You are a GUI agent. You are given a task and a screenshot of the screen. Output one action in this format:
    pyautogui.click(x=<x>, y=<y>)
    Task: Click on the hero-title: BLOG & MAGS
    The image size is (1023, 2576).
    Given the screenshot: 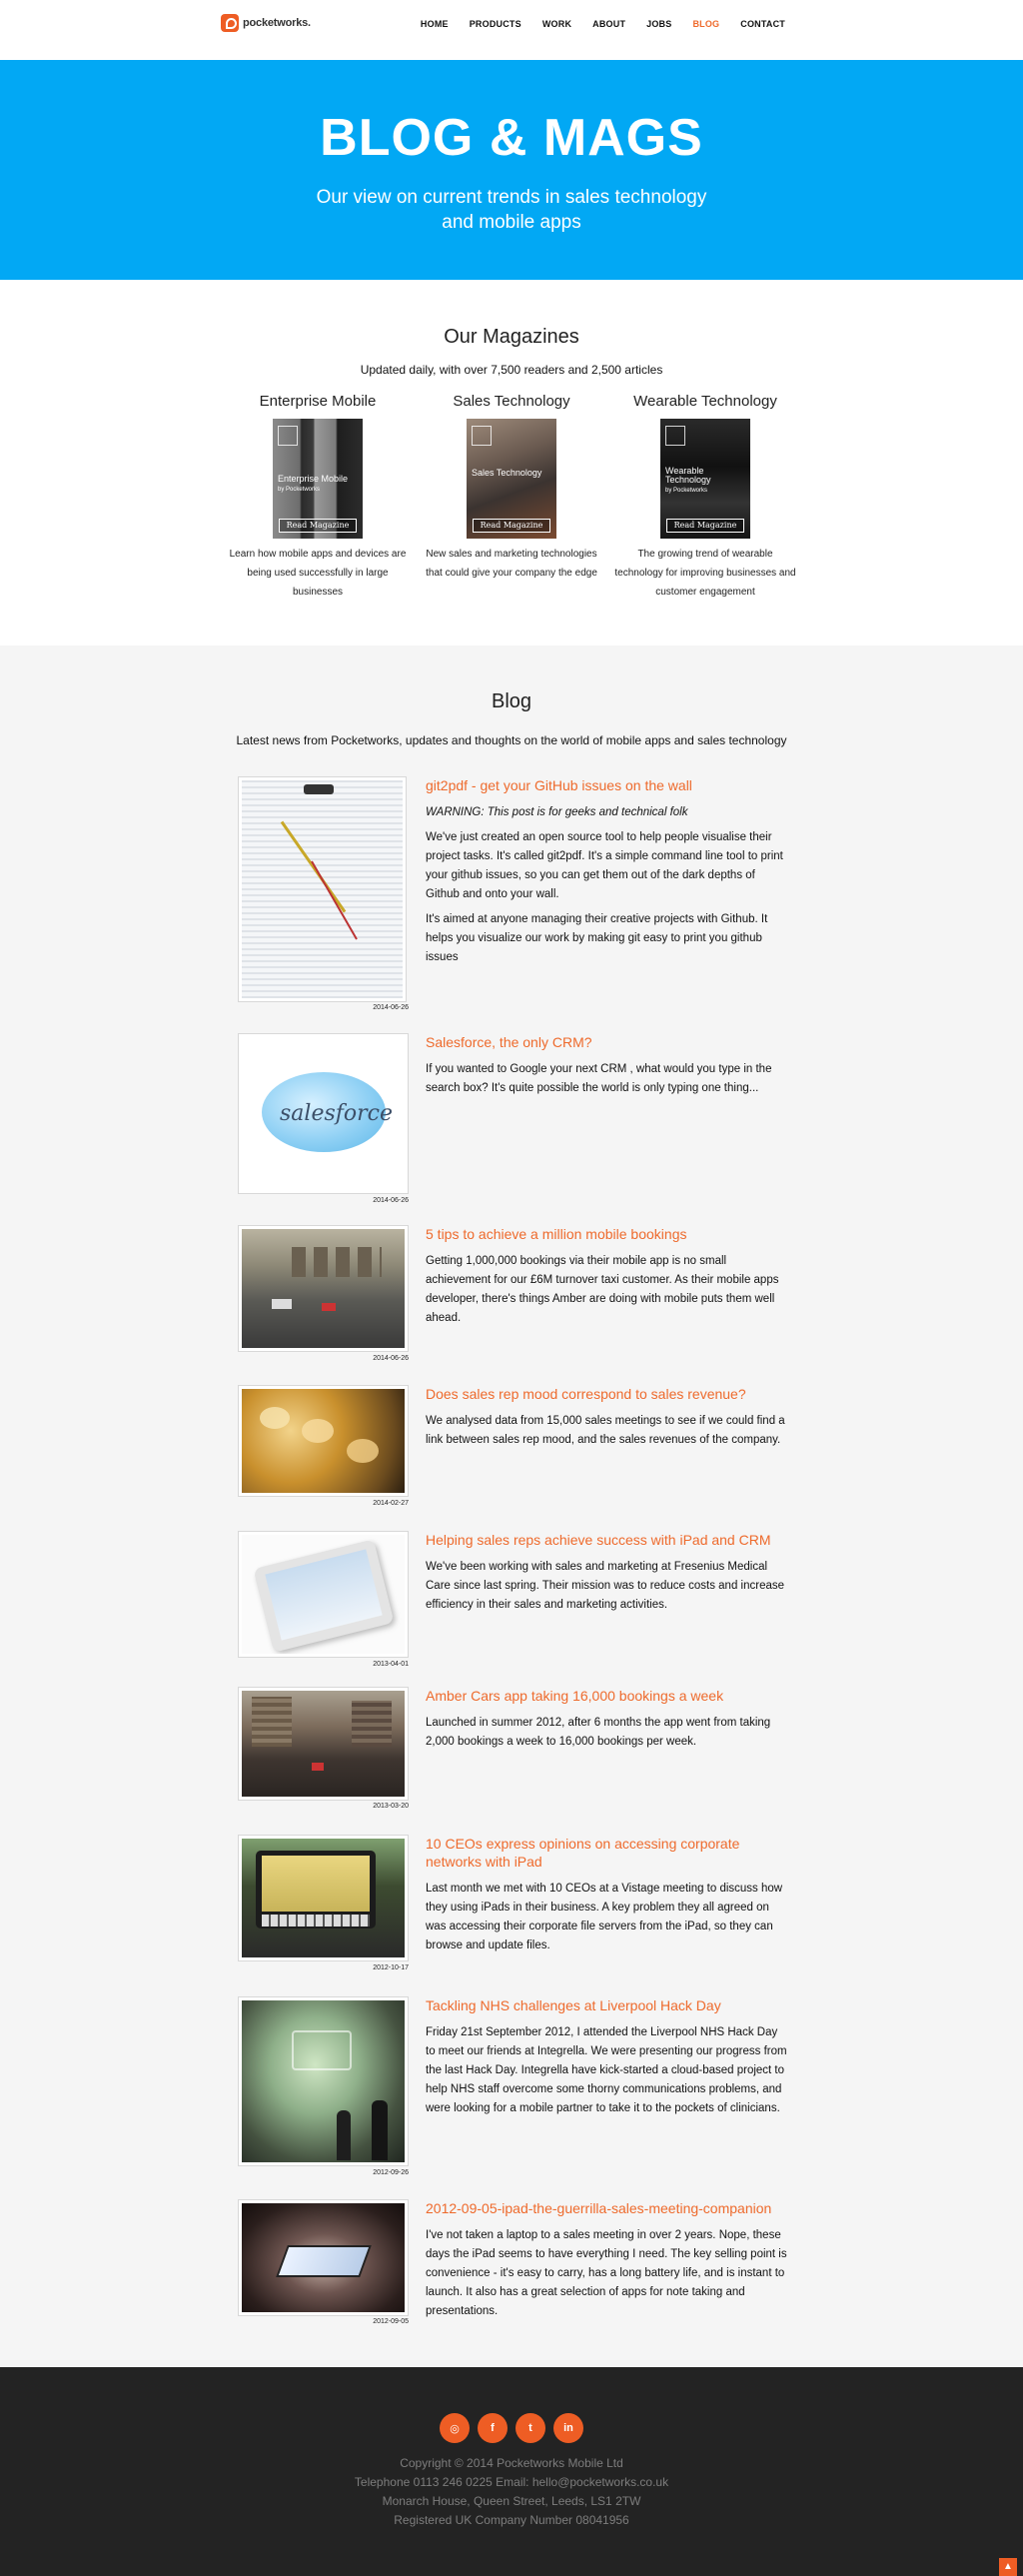 What is the action you would take?
    pyautogui.click(x=511, y=138)
    